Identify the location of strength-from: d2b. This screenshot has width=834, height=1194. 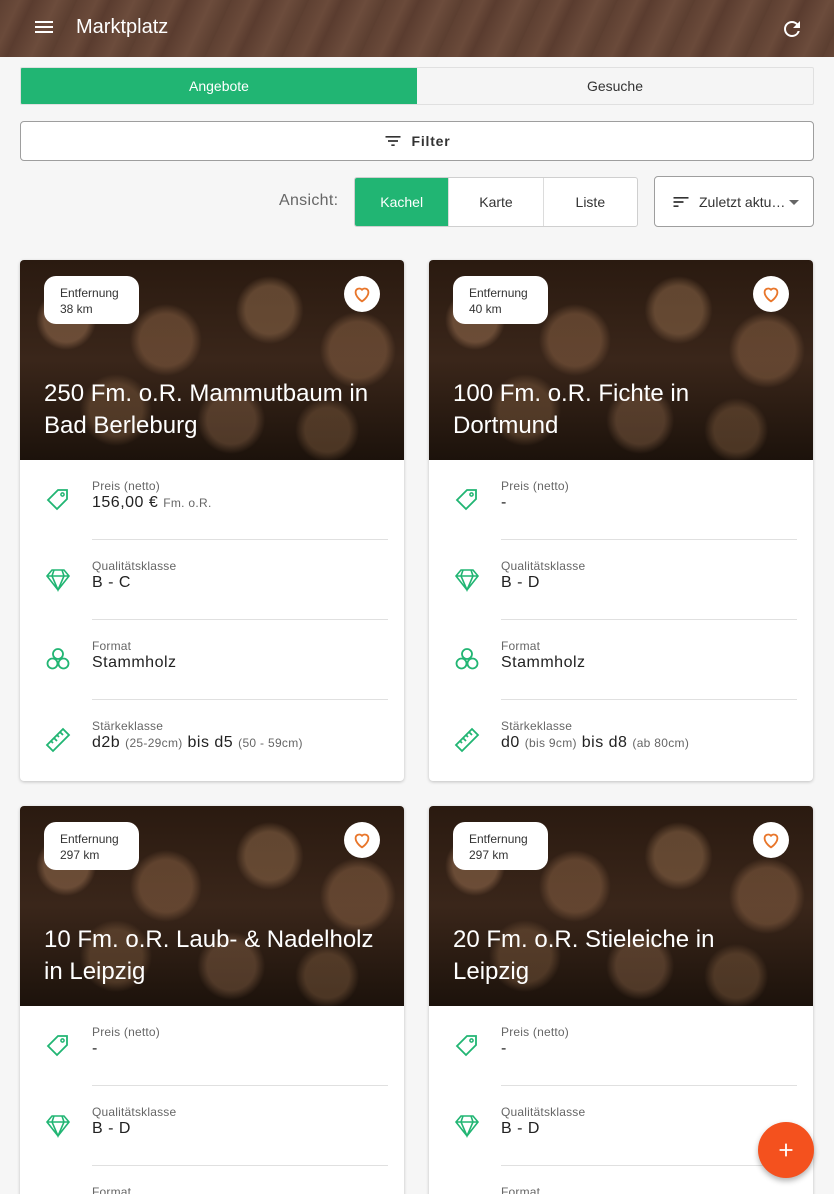
(106, 742).